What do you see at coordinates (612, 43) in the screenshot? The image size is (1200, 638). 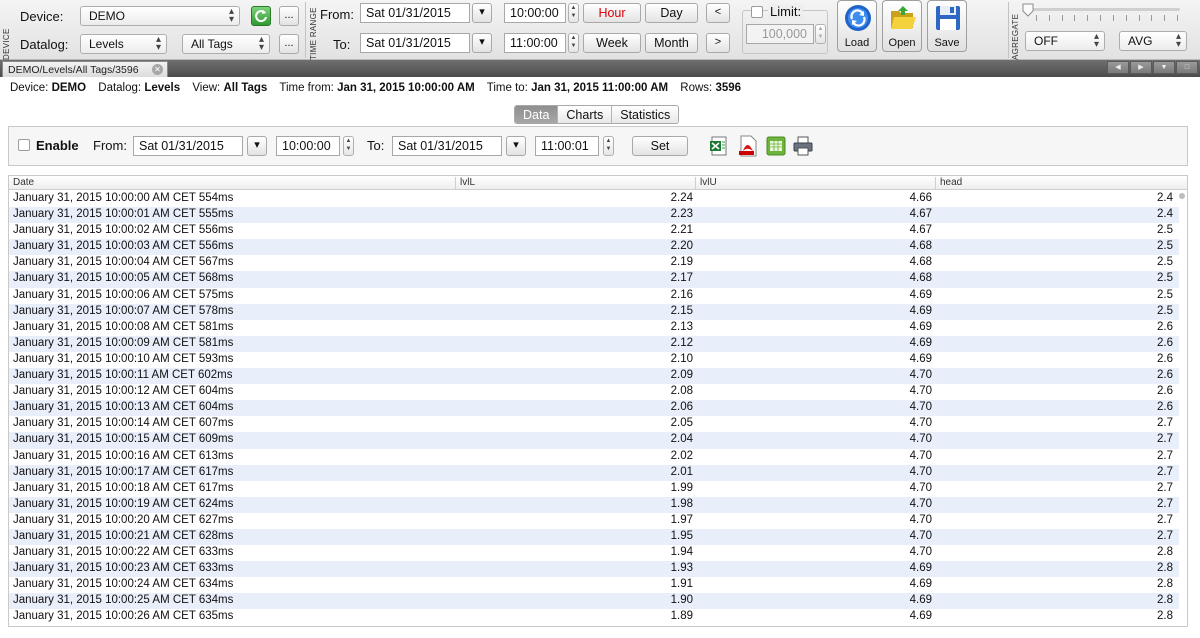 I see `week-button: Week` at bounding box center [612, 43].